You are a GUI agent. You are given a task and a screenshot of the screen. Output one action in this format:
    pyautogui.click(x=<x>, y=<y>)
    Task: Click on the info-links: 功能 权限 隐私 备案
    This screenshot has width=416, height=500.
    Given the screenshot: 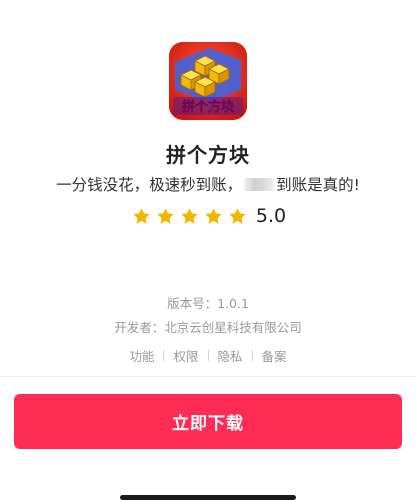 What is the action you would take?
    pyautogui.click(x=208, y=355)
    